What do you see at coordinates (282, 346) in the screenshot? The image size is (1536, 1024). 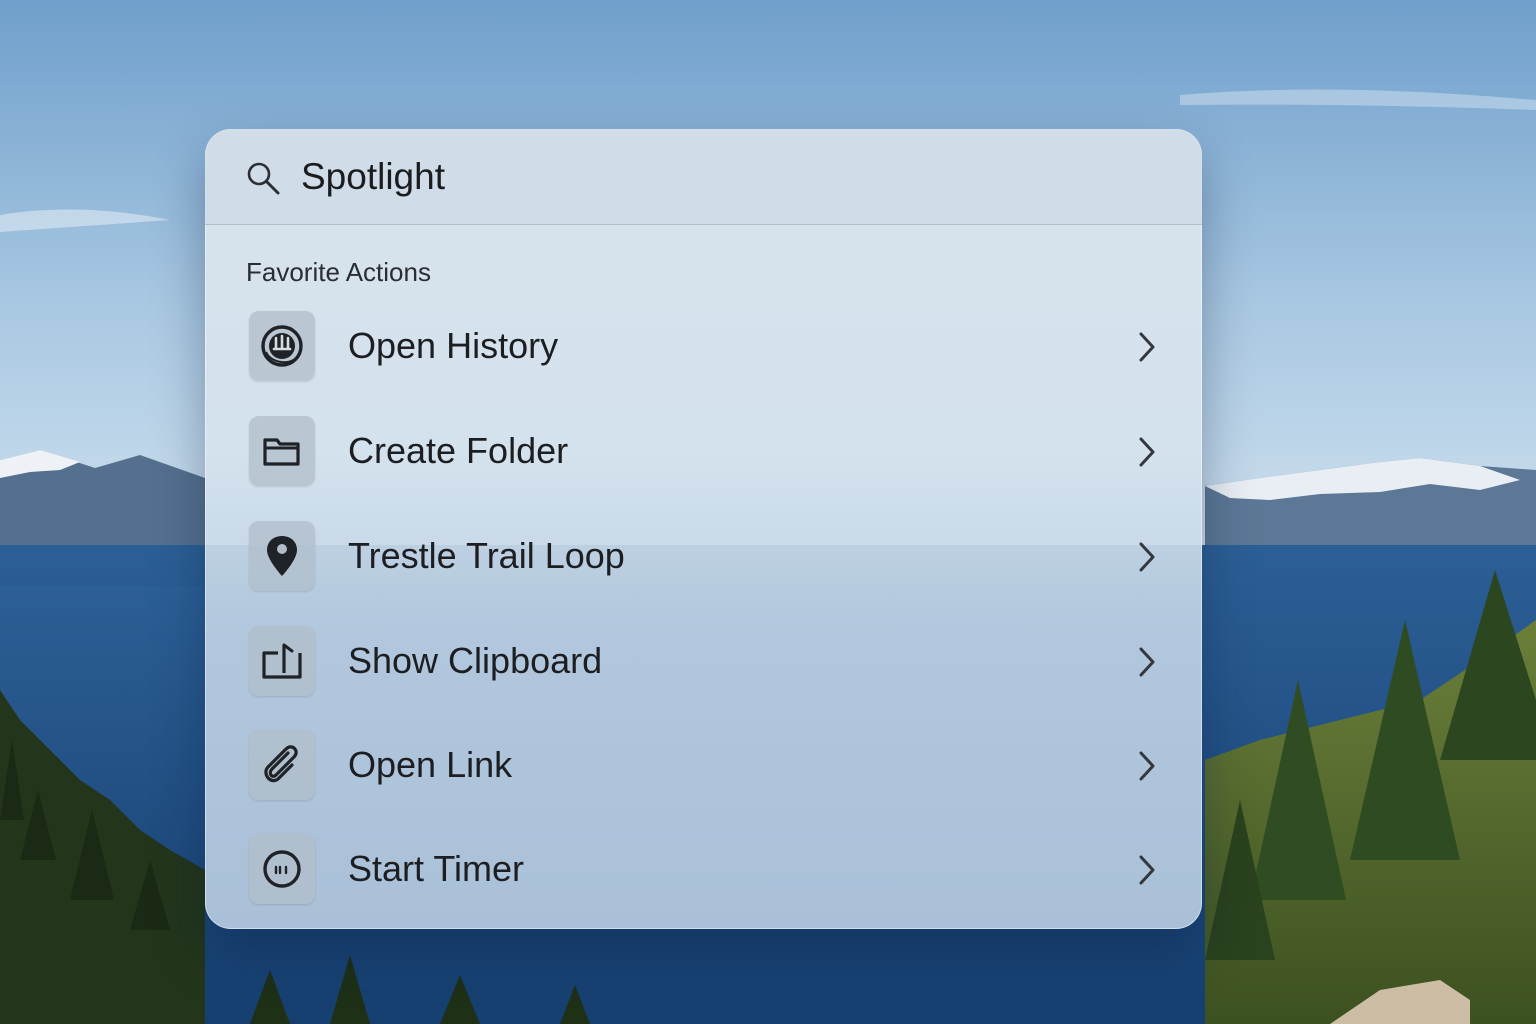 I see `history-icon` at bounding box center [282, 346].